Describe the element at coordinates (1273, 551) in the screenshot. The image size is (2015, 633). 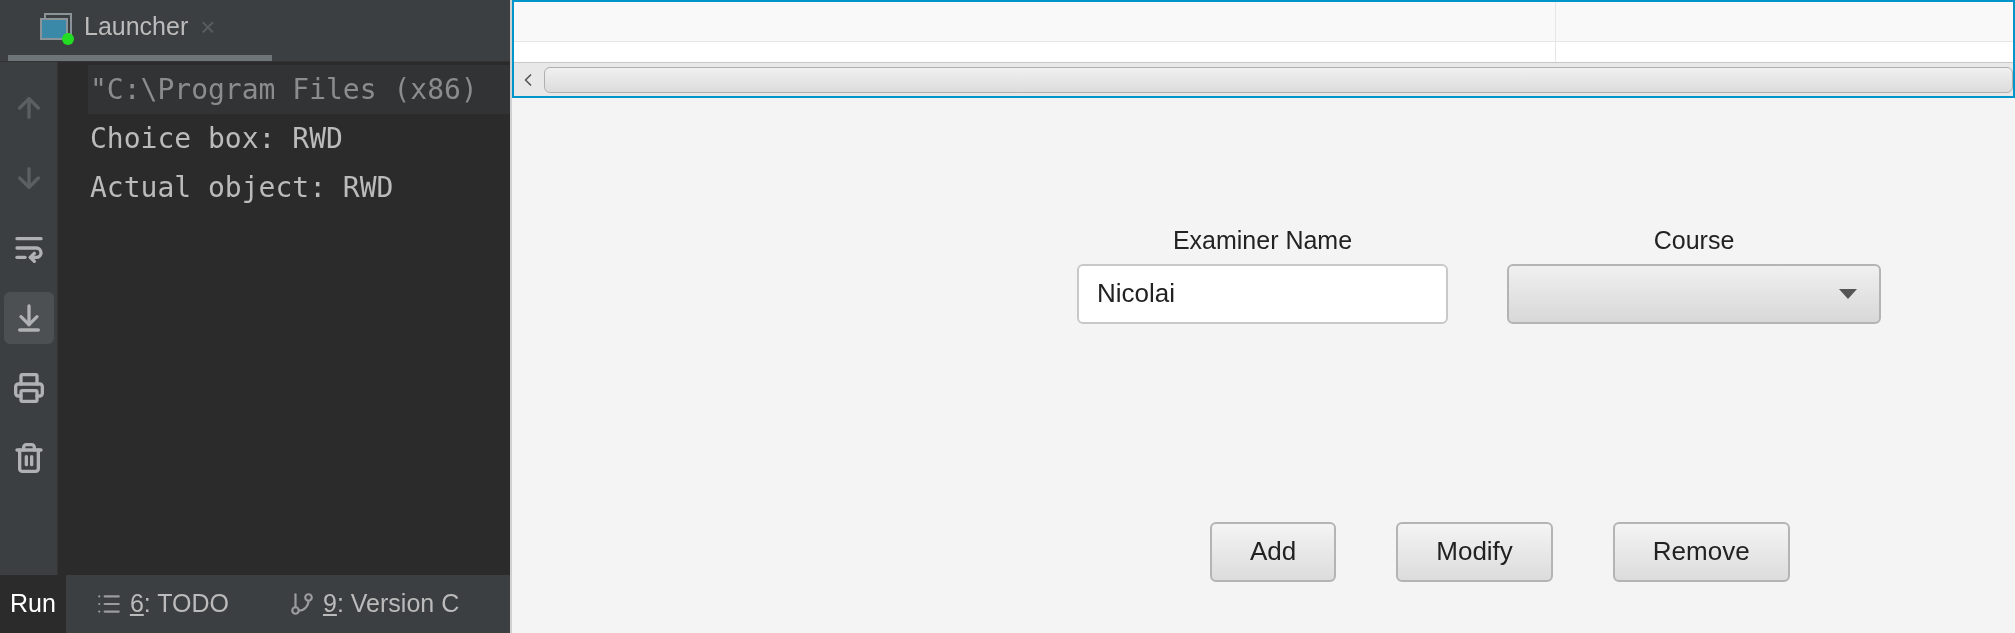
I see `action-button: Add` at that location.